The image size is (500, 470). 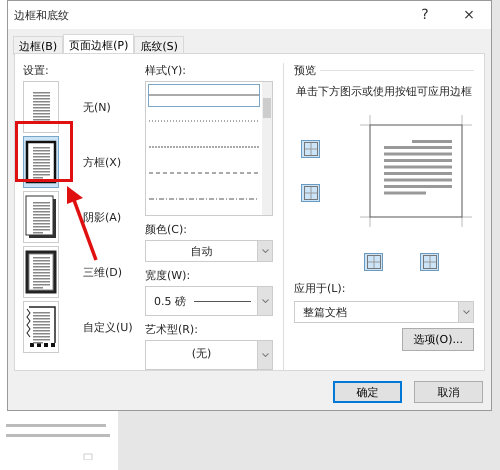 What do you see at coordinates (102, 217) in the screenshot?
I see `setting-label: 阴影(A)` at bounding box center [102, 217].